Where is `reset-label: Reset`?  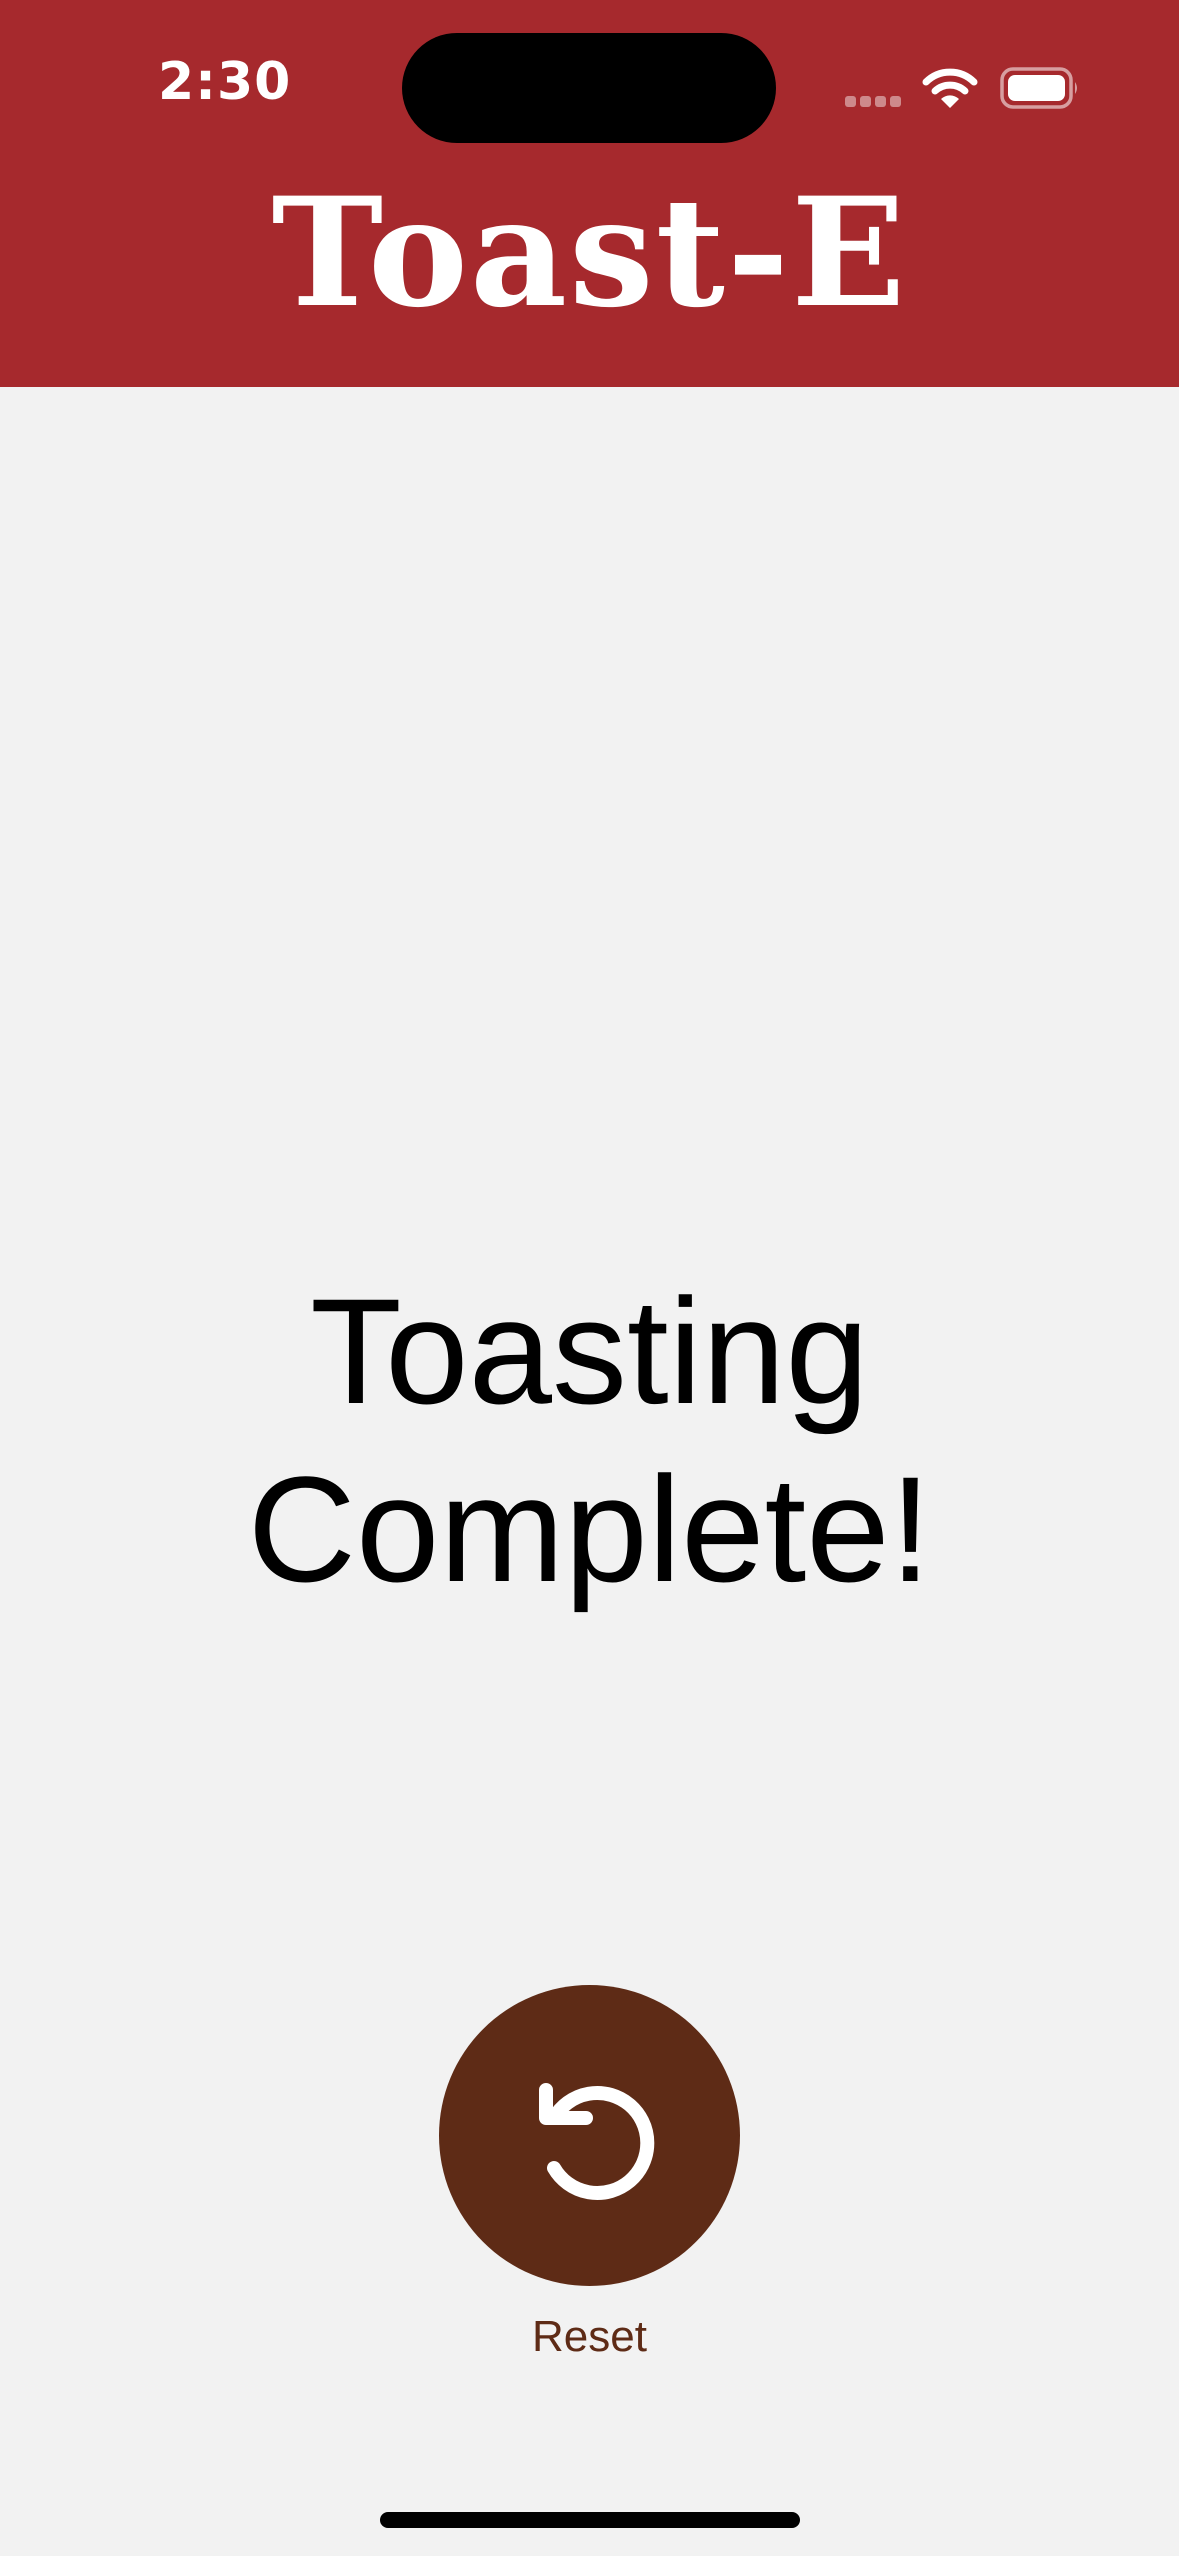 reset-label: Reset is located at coordinates (589, 2336).